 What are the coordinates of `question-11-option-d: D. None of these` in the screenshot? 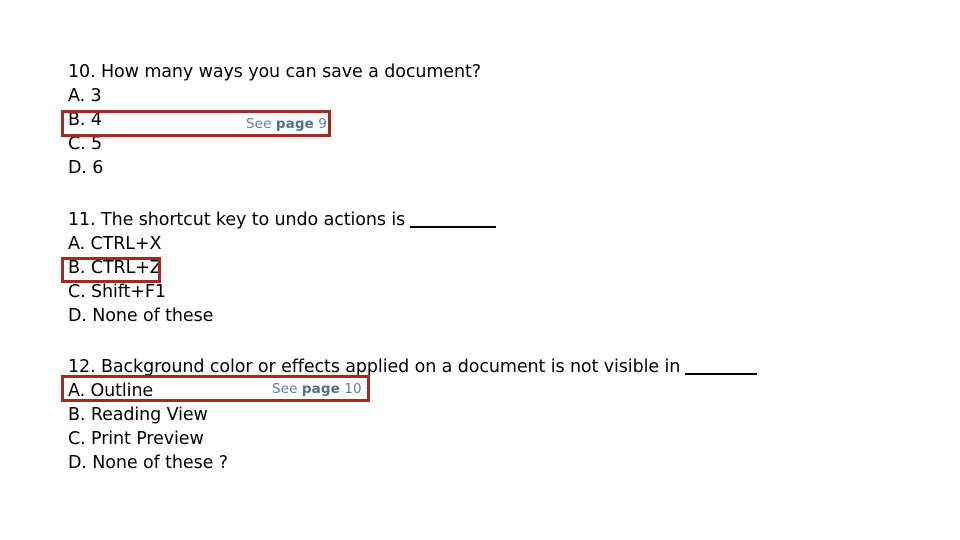 It's located at (282, 316).